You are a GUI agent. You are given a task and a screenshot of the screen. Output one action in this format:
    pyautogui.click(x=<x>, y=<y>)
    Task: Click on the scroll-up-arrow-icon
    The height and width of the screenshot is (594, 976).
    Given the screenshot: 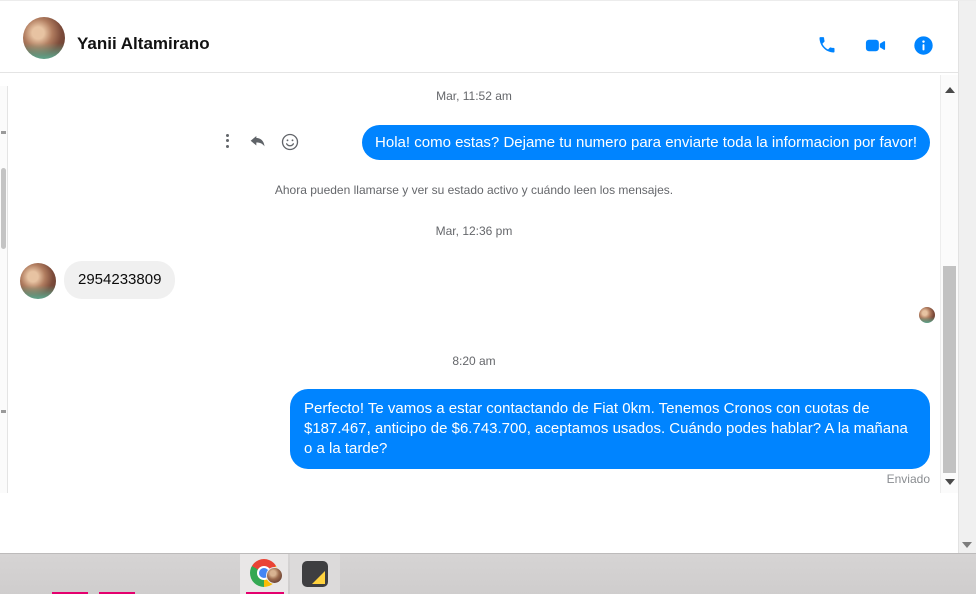 What is the action you would take?
    pyautogui.click(x=950, y=90)
    